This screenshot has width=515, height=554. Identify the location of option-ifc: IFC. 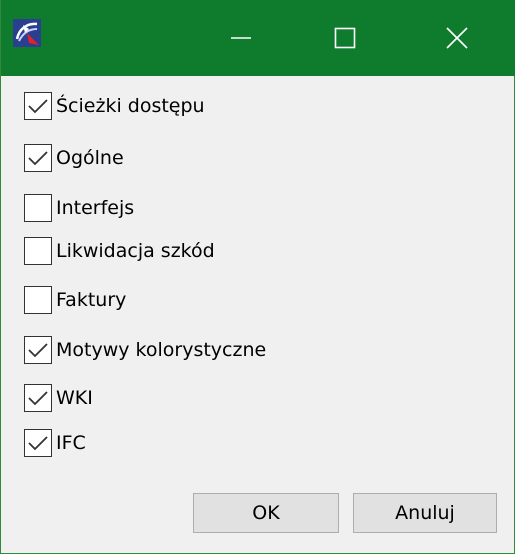
(55, 443).